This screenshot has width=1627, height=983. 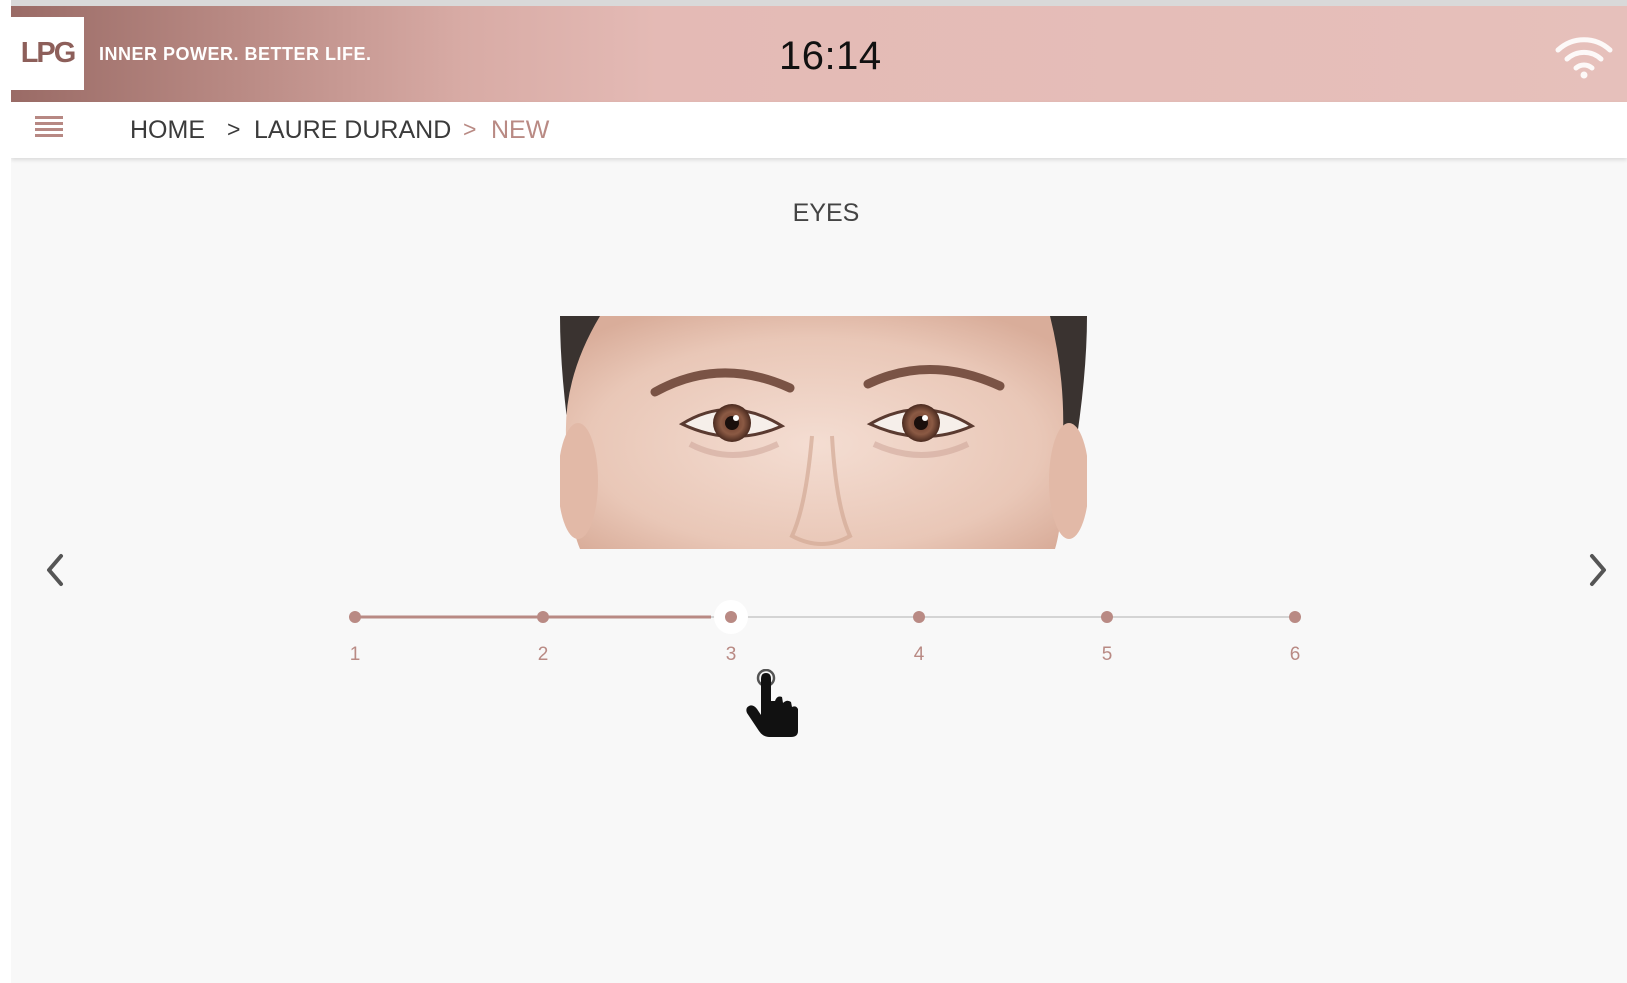 What do you see at coordinates (1598, 570) in the screenshot?
I see `chevron-right-icon` at bounding box center [1598, 570].